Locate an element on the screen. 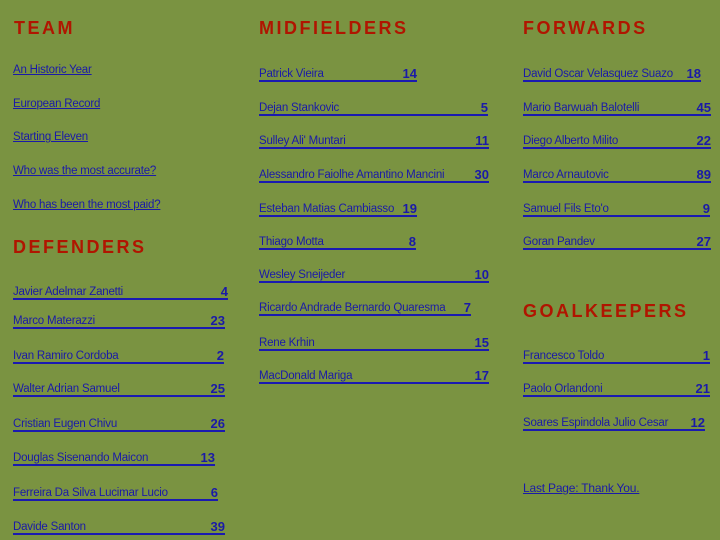 The width and height of the screenshot is (720, 540). player-link: Sulley Ali' Muntari 11 is located at coordinates (374, 141).